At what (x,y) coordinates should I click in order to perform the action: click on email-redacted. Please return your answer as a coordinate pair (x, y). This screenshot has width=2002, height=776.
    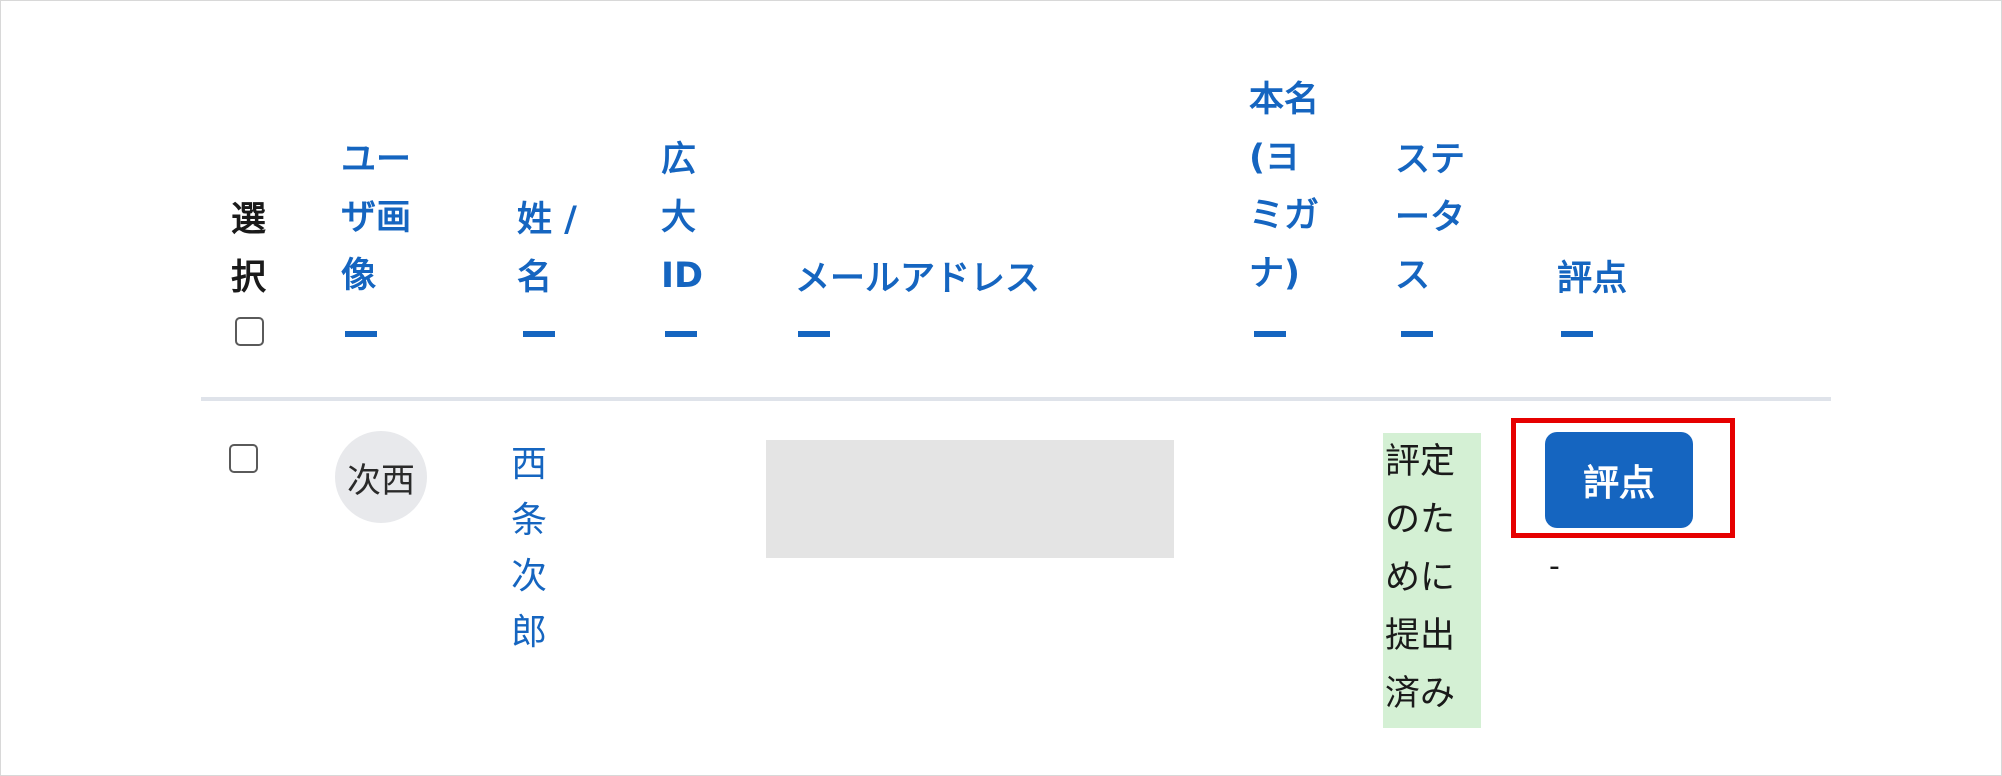
    Looking at the image, I should click on (970, 499).